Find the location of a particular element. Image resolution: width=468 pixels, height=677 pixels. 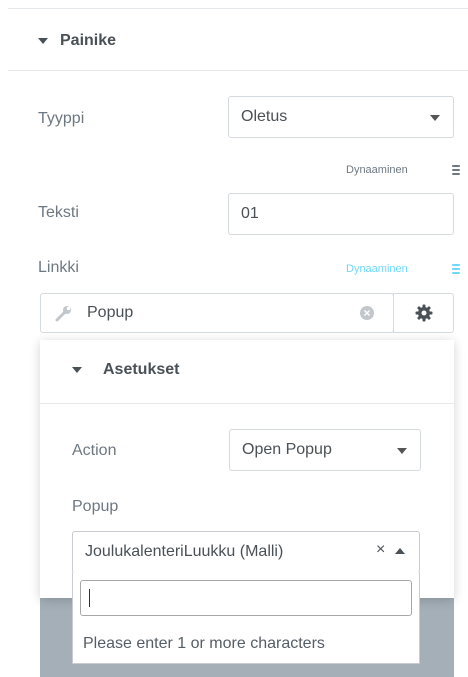

popup-clear-icon: × is located at coordinates (380, 550).